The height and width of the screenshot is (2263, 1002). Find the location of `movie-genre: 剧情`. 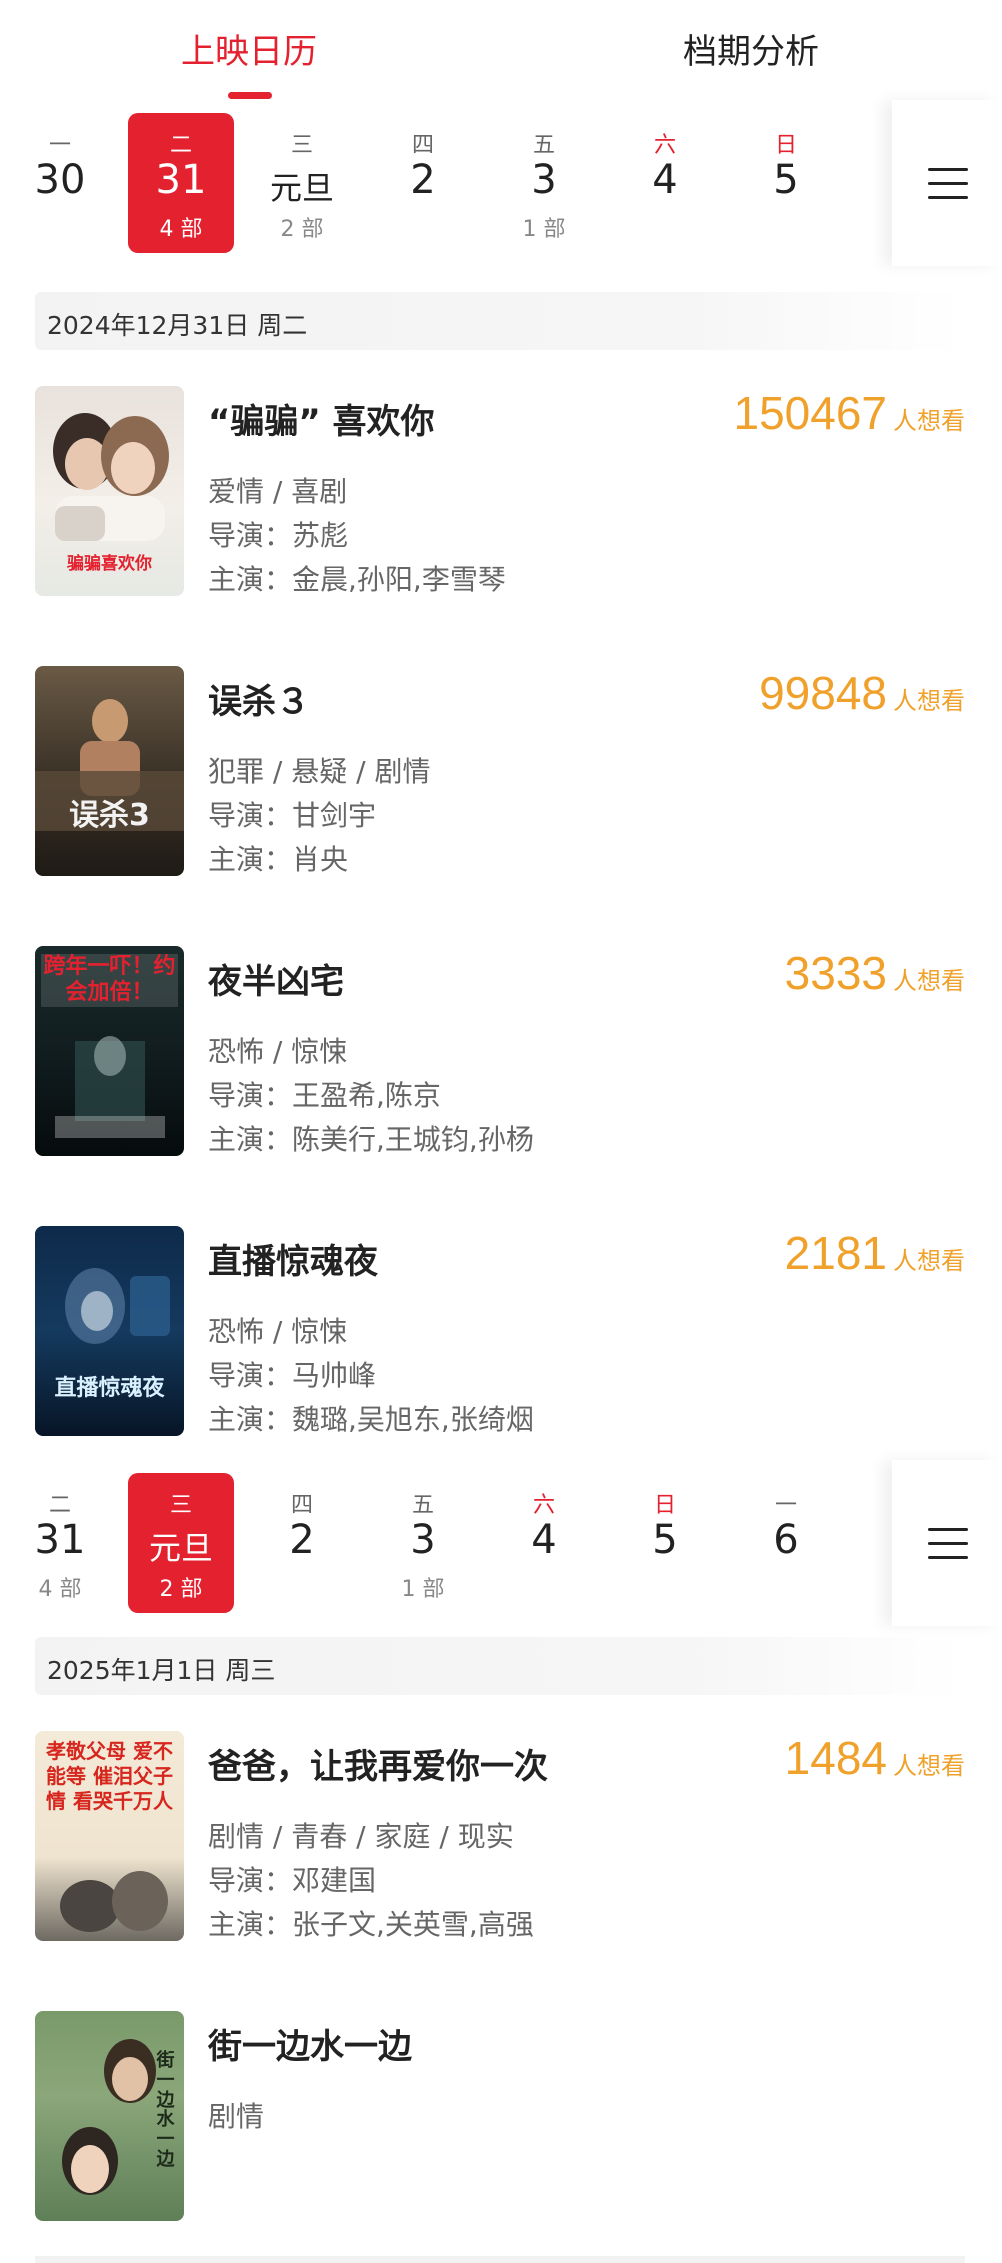

movie-genre: 剧情 is located at coordinates (236, 2116).